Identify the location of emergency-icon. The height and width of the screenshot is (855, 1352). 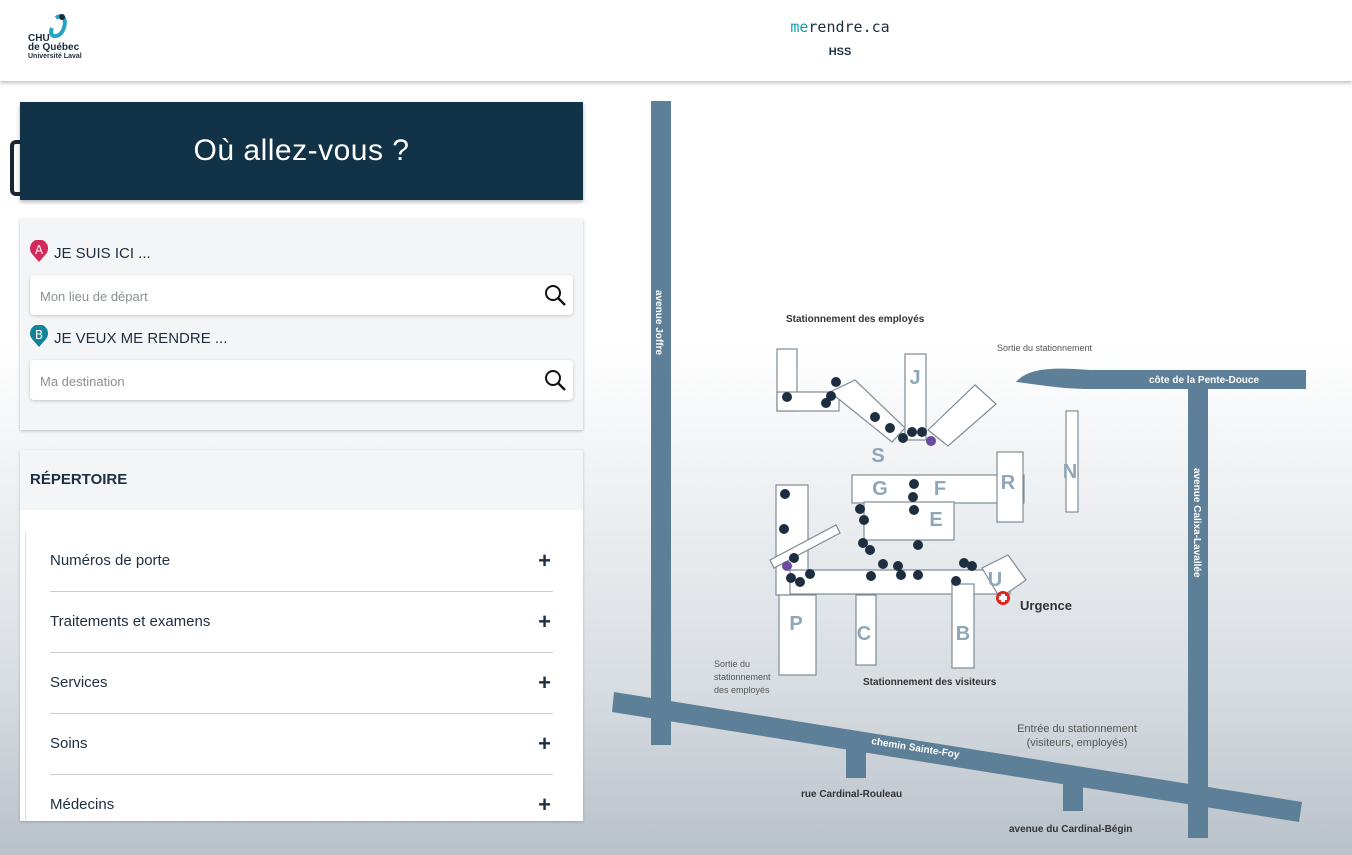
(1003, 598).